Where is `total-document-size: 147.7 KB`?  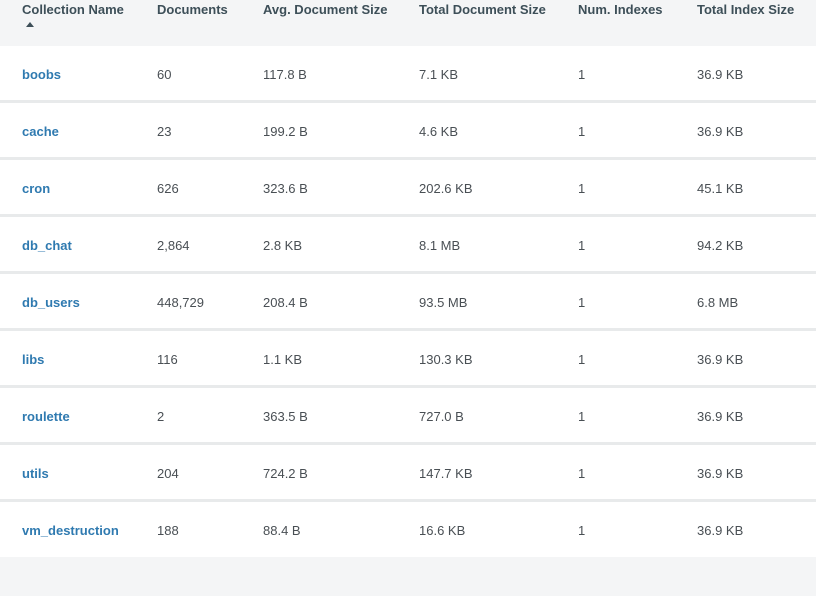
total-document-size: 147.7 KB is located at coordinates (446, 473).